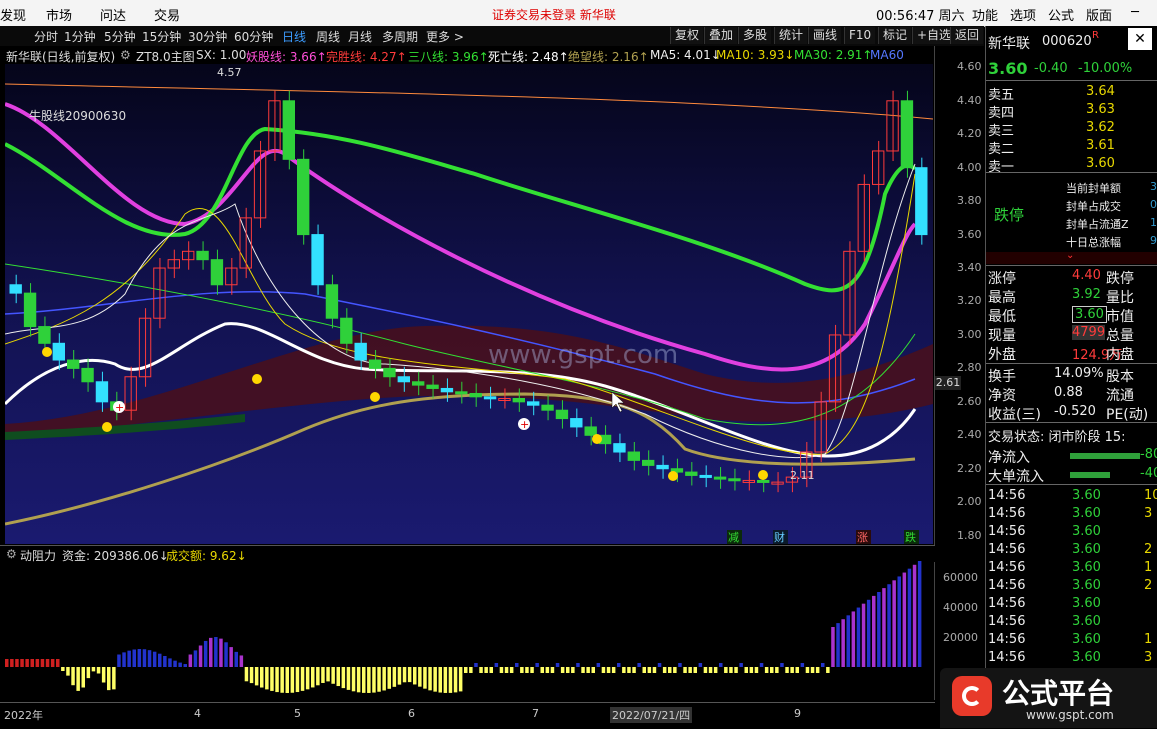  What do you see at coordinates (400, 36) in the screenshot?
I see `period-tab-multi: 多周期` at bounding box center [400, 36].